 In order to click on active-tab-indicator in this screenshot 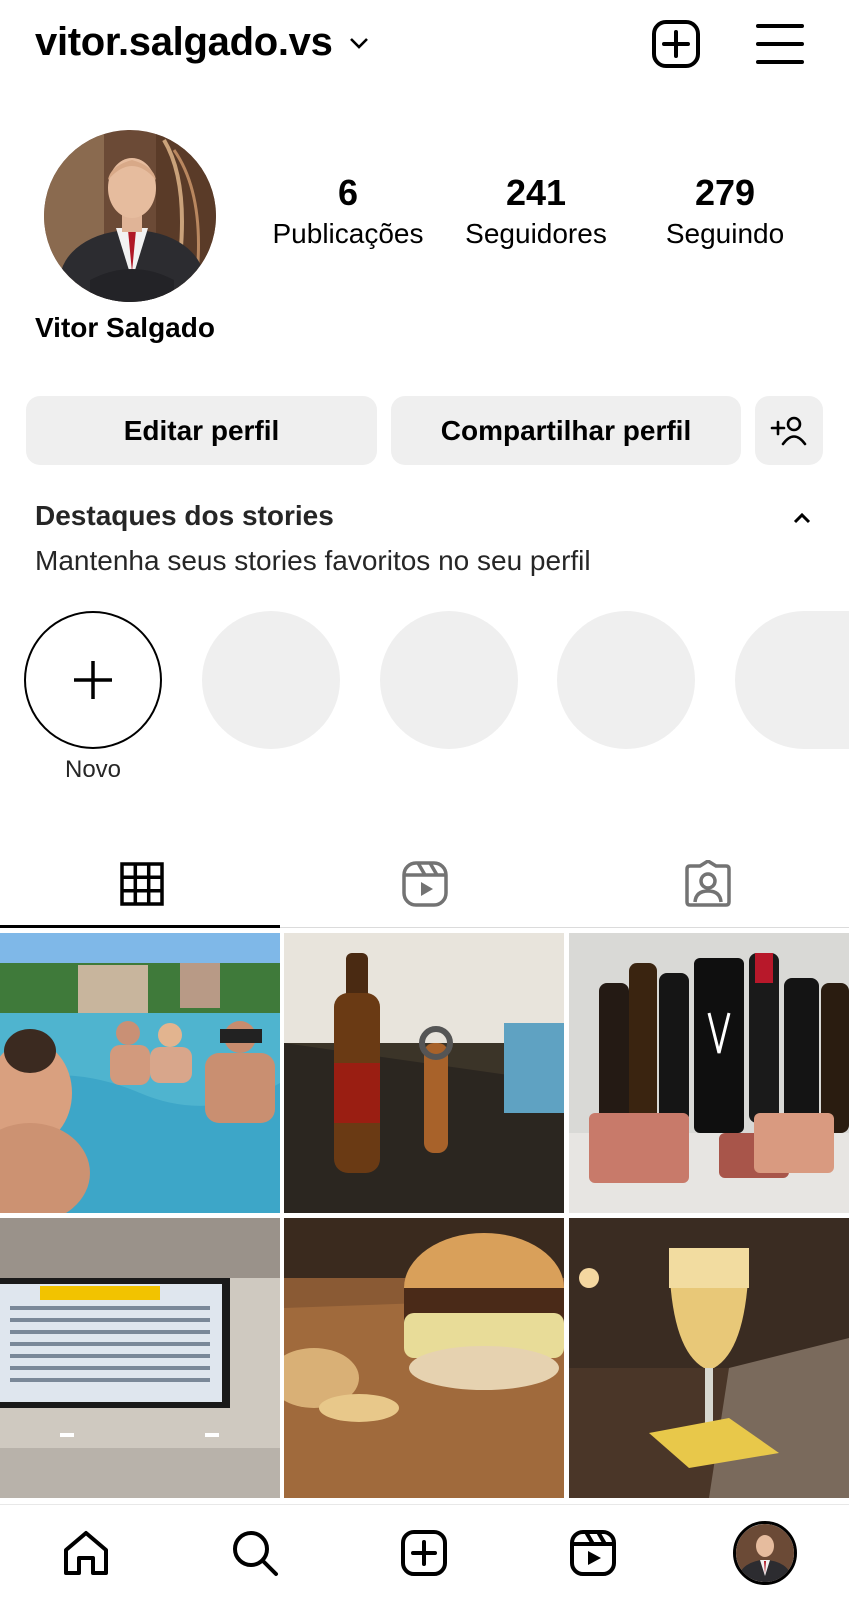, I will do `click(140, 926)`.